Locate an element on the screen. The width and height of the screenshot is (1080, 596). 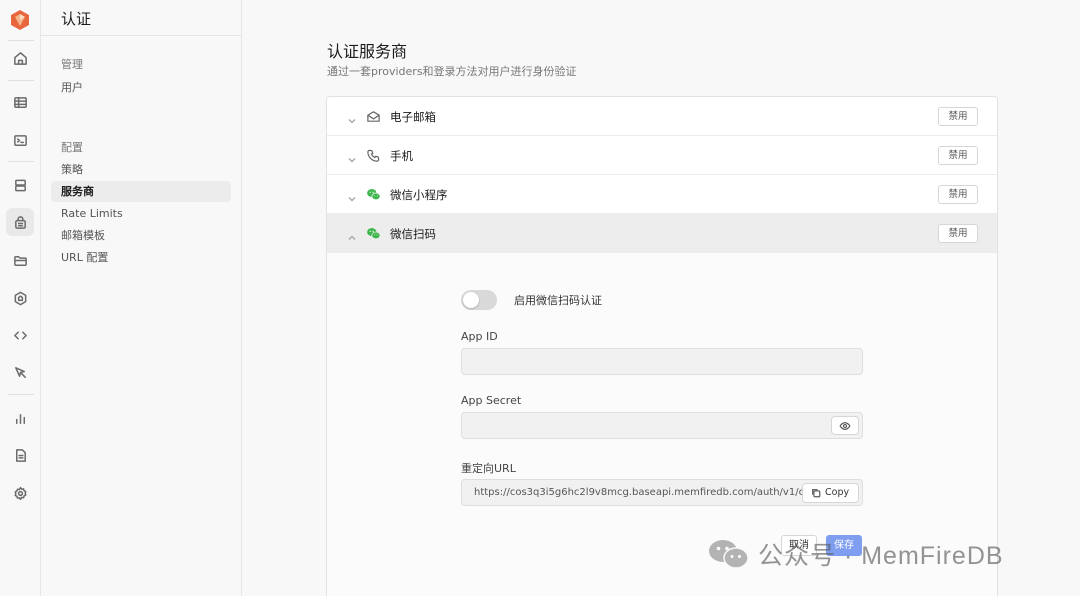
app-id-label: App ID is located at coordinates (479, 336).